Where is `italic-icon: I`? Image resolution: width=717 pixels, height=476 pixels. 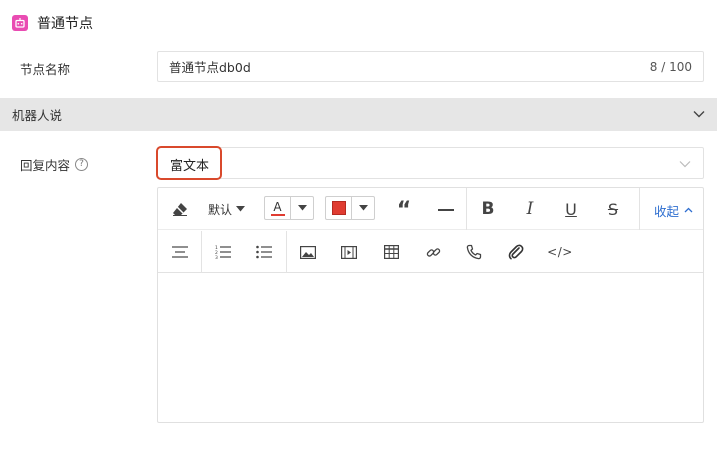 italic-icon: I is located at coordinates (530, 209).